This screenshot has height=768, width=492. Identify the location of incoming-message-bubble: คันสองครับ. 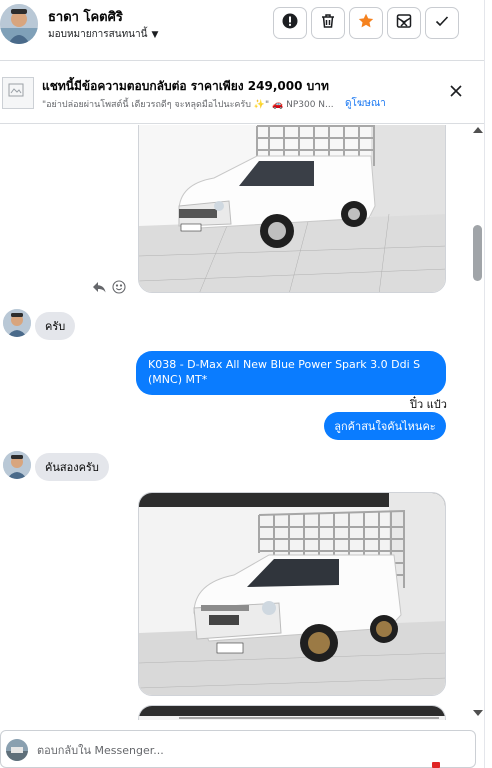
(72, 467).